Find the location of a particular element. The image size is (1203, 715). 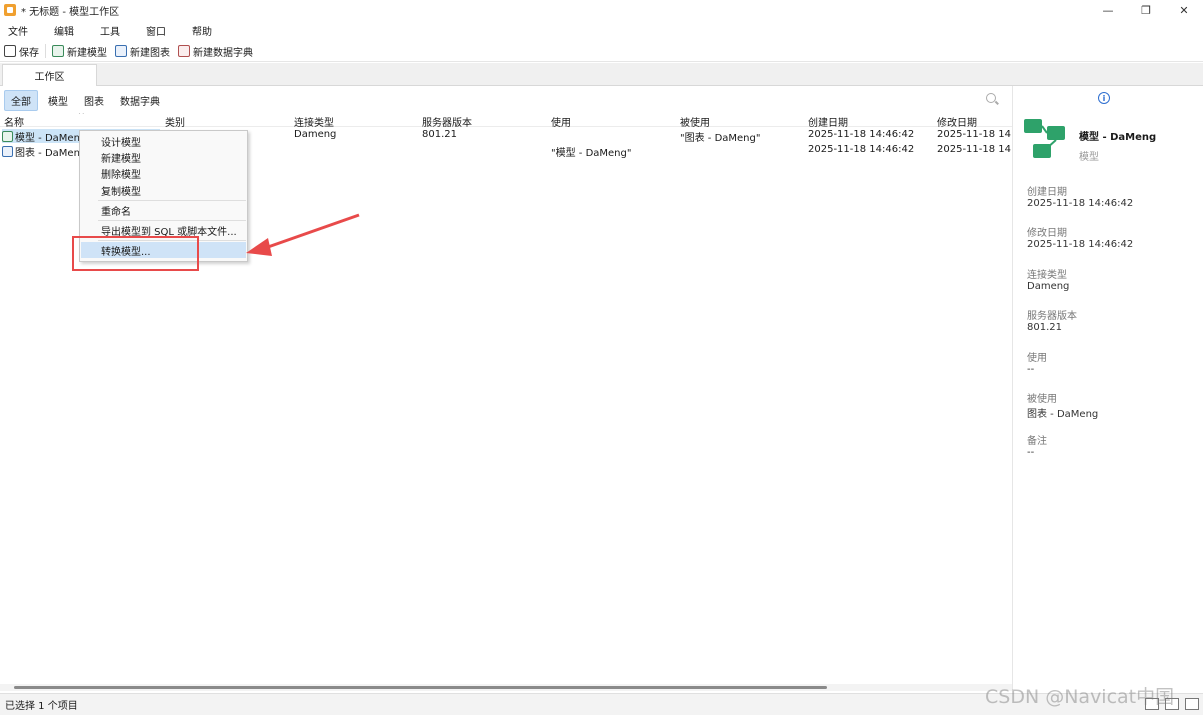

menu-window: 窗口 is located at coordinates (156, 30).